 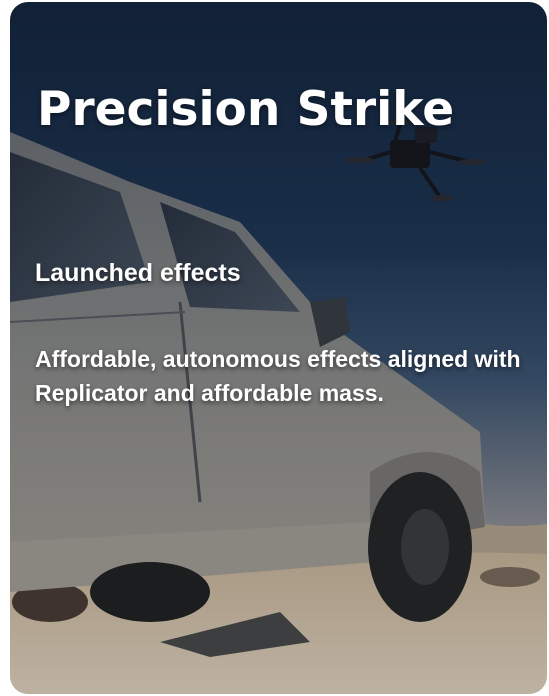 I want to click on card-subtitle: Launched effects, so click(x=138, y=273).